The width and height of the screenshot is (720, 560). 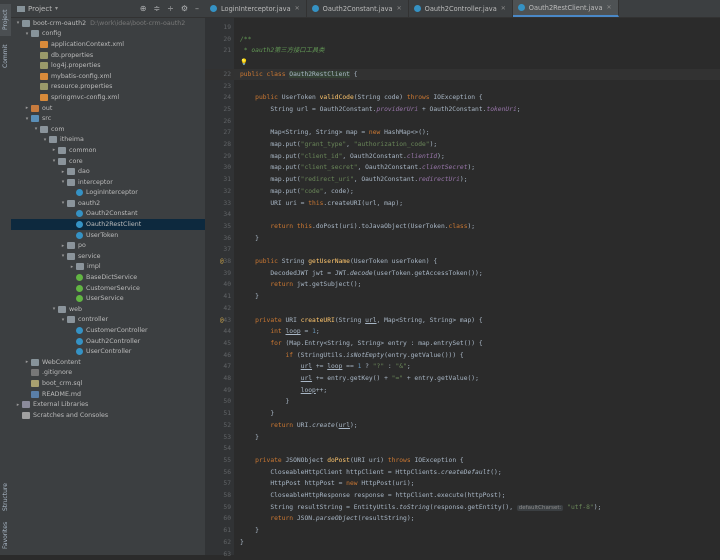 I want to click on collapse-icon: ≑, so click(x=156, y=8).